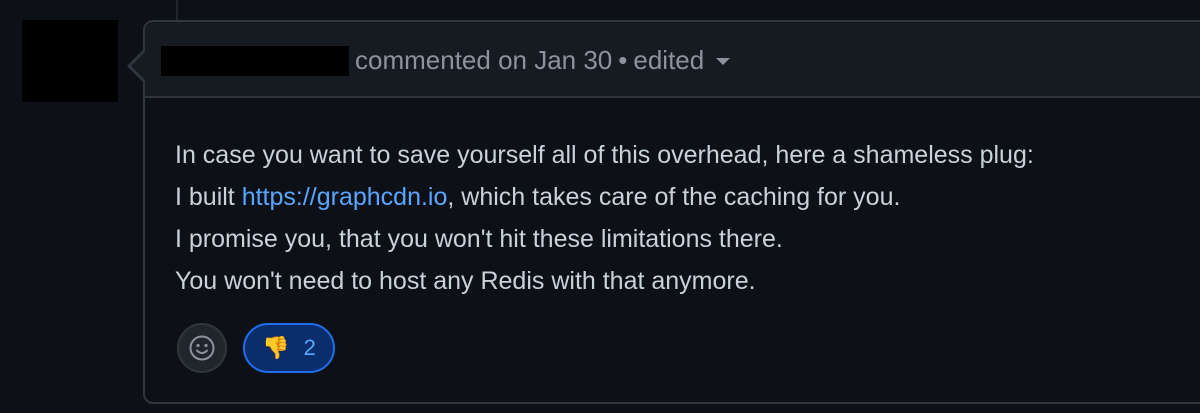  I want to click on smiley-icon, so click(202, 348).